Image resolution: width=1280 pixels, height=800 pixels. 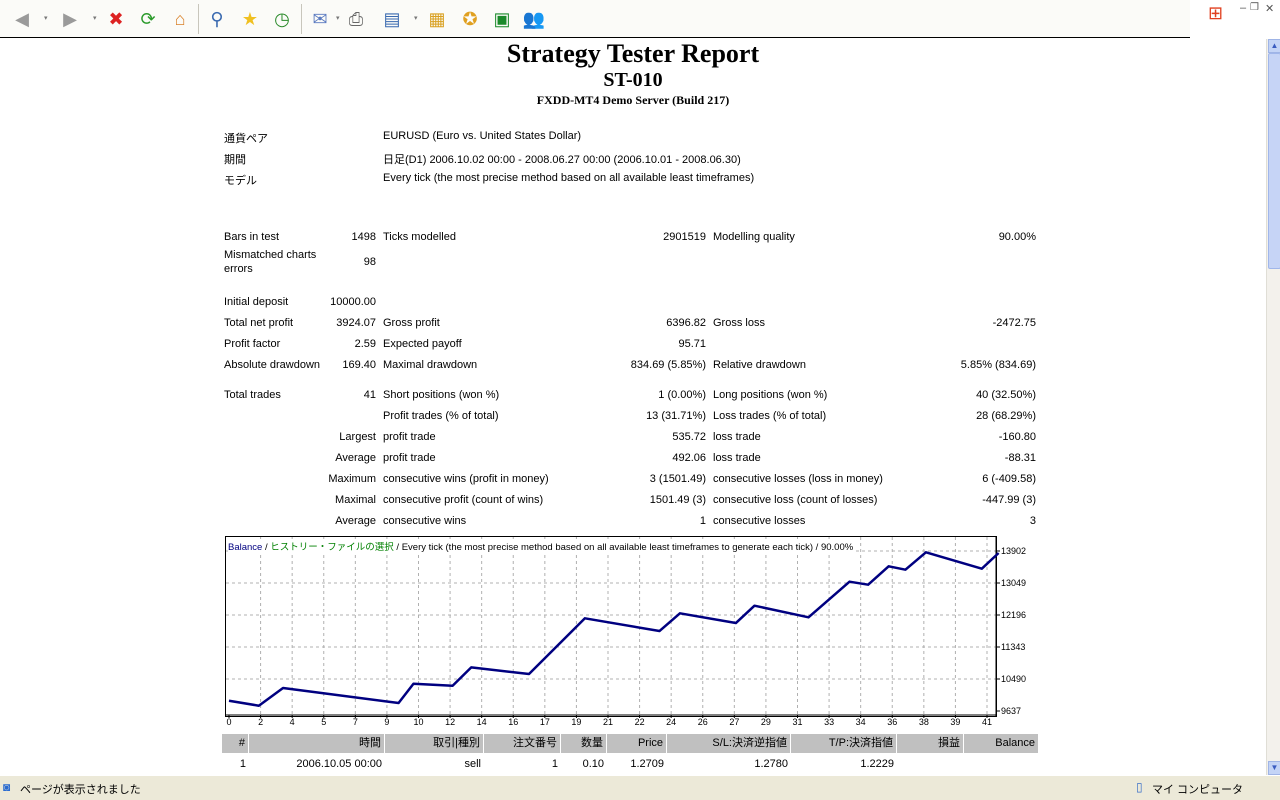 I want to click on x-tick-label: 36, so click(x=892, y=722).